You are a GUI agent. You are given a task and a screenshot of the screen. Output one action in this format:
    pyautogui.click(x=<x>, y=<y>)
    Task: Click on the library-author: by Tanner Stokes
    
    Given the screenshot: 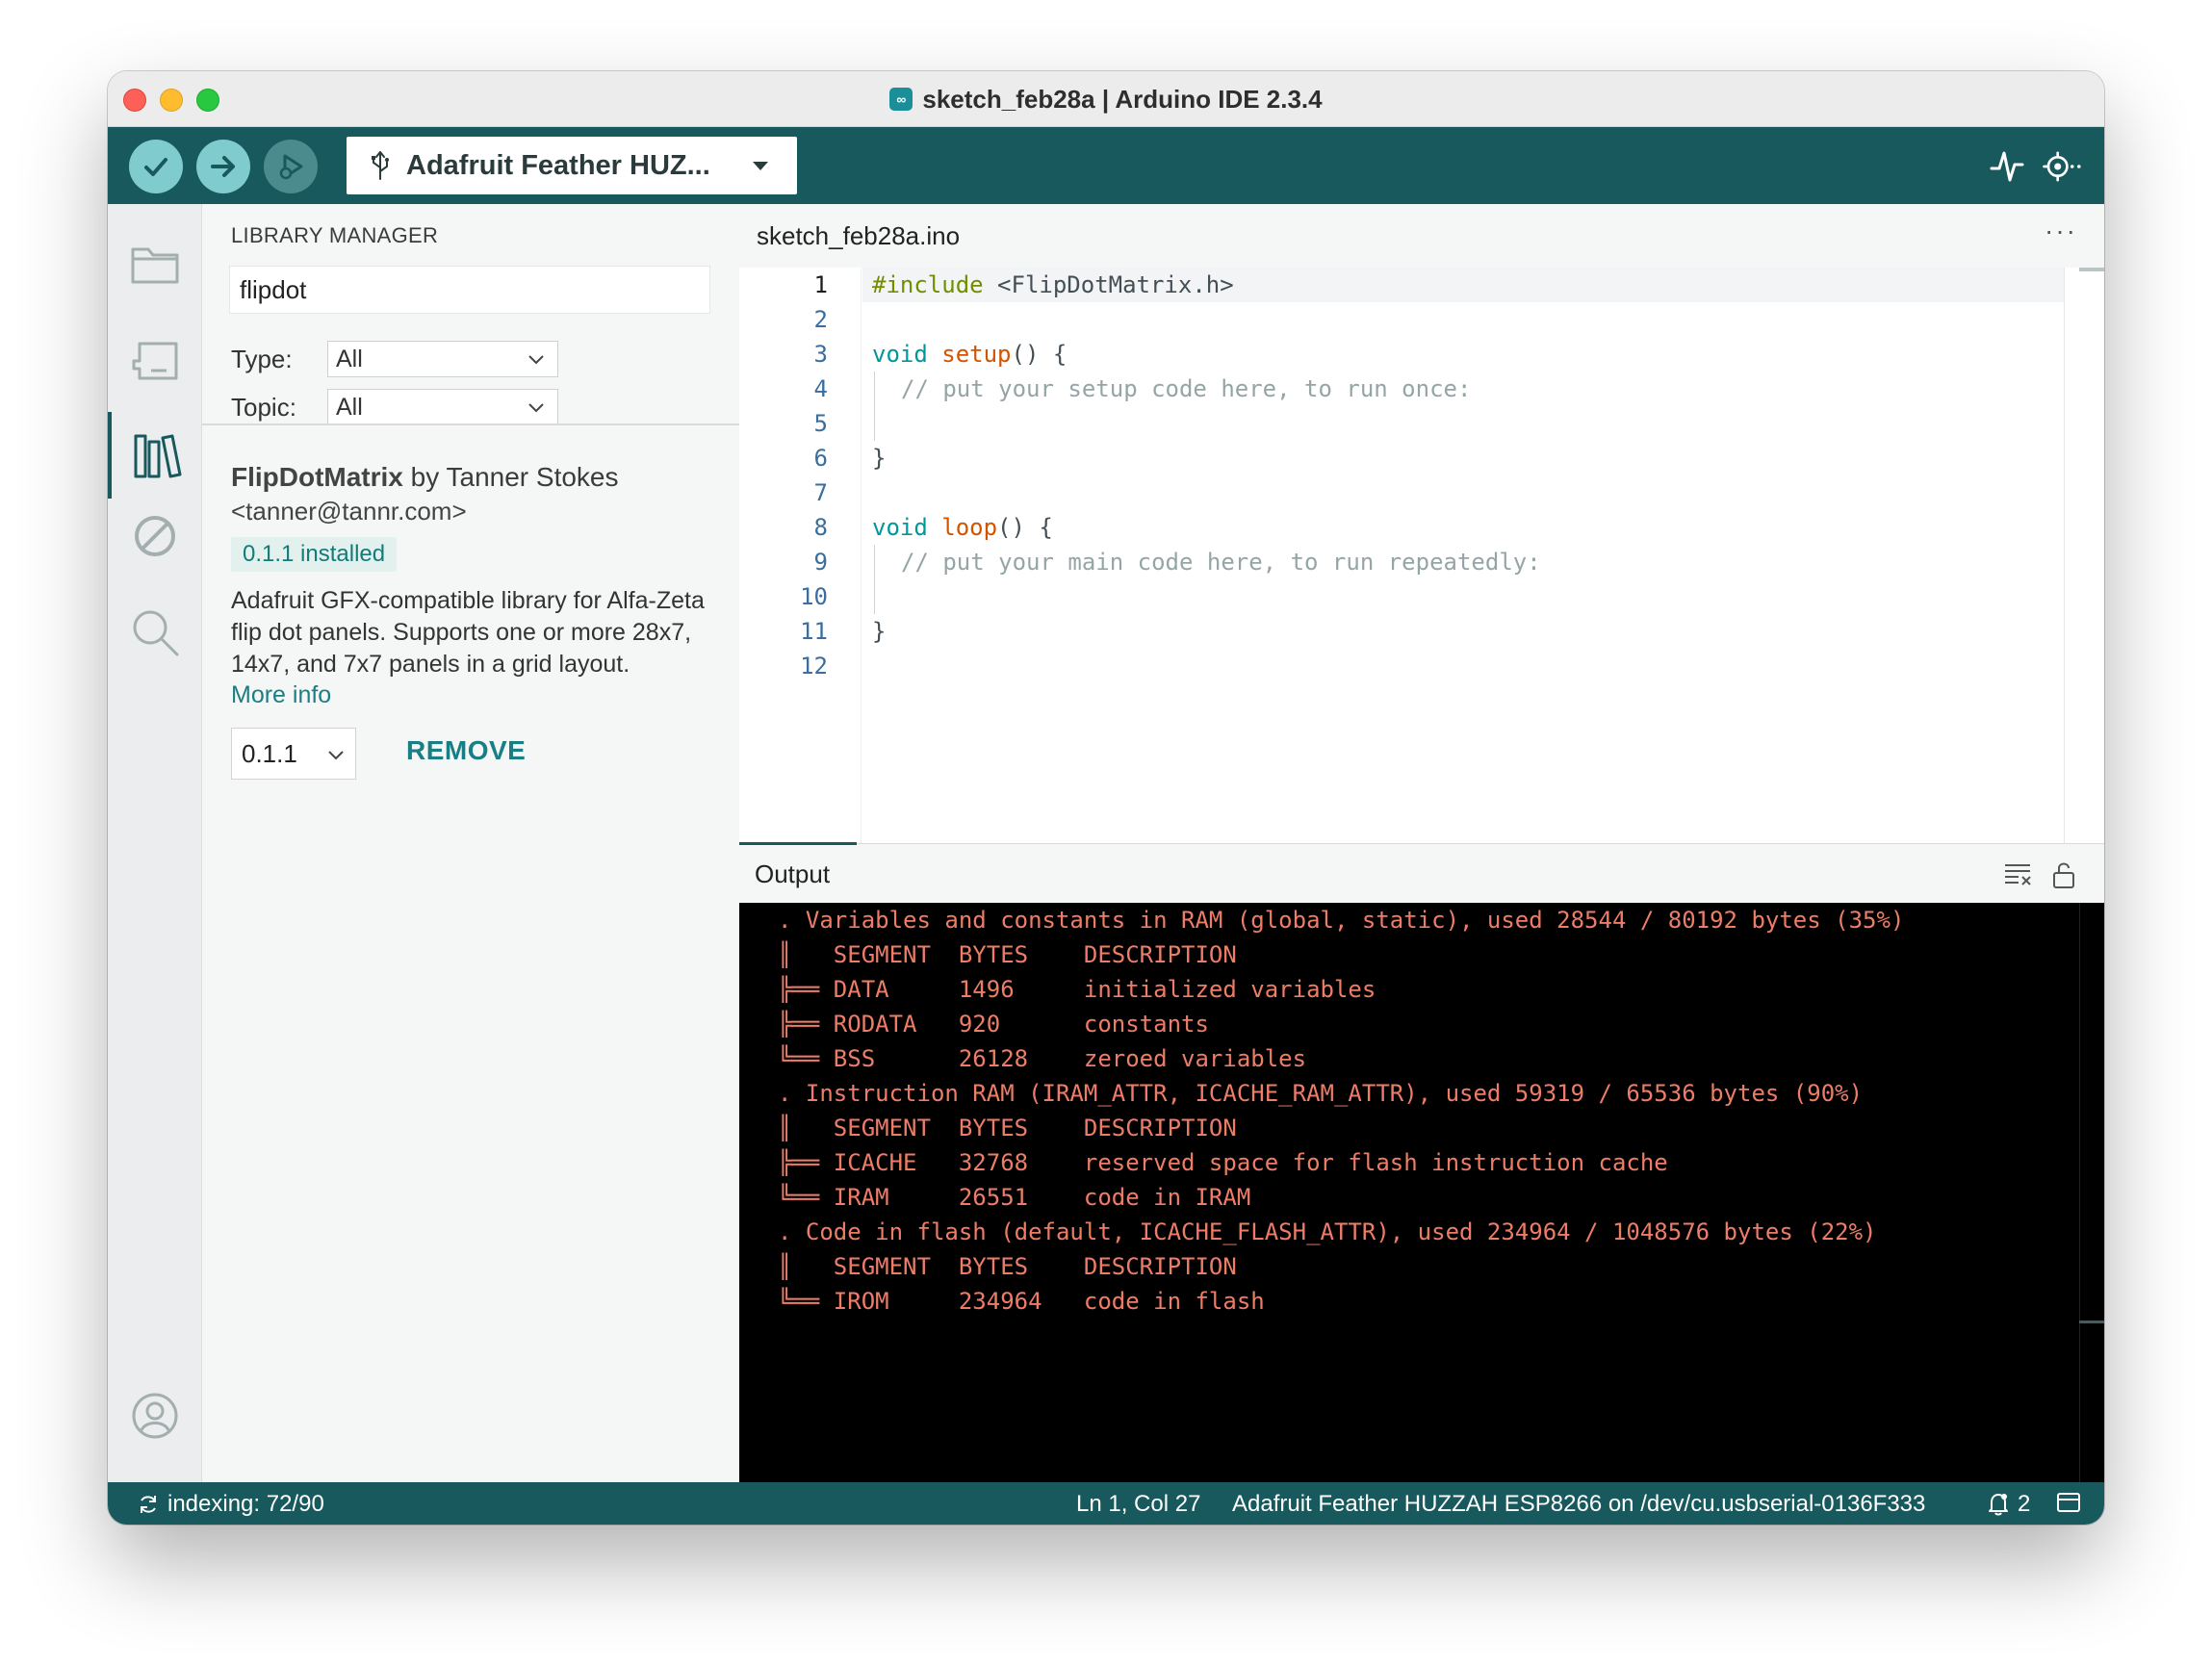 What is the action you would take?
    pyautogui.click(x=510, y=477)
    